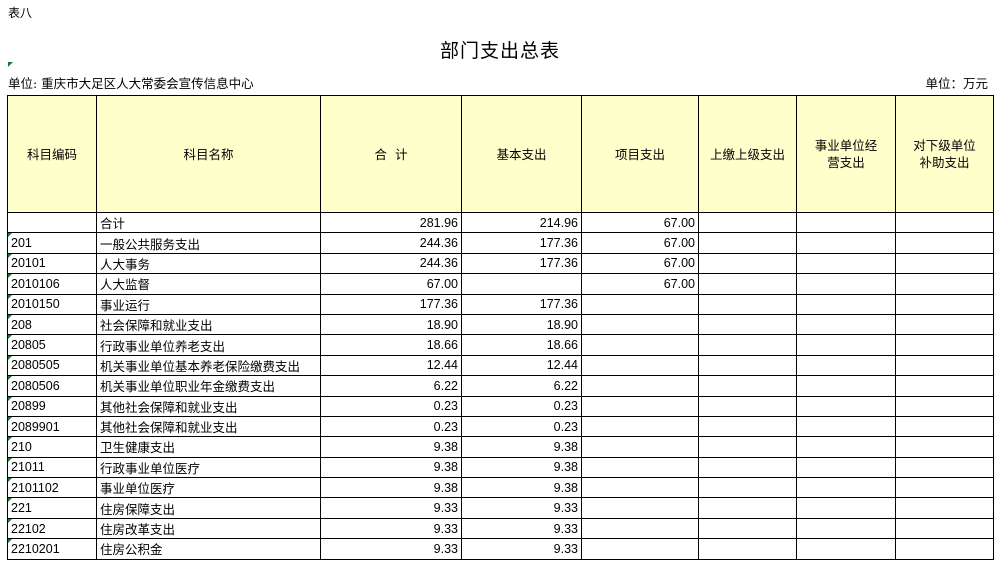 Image resolution: width=1000 pixels, height=568 pixels. Describe the element at coordinates (846, 154) in the screenshot. I see `header-business: 事业单位经营支出` at that location.